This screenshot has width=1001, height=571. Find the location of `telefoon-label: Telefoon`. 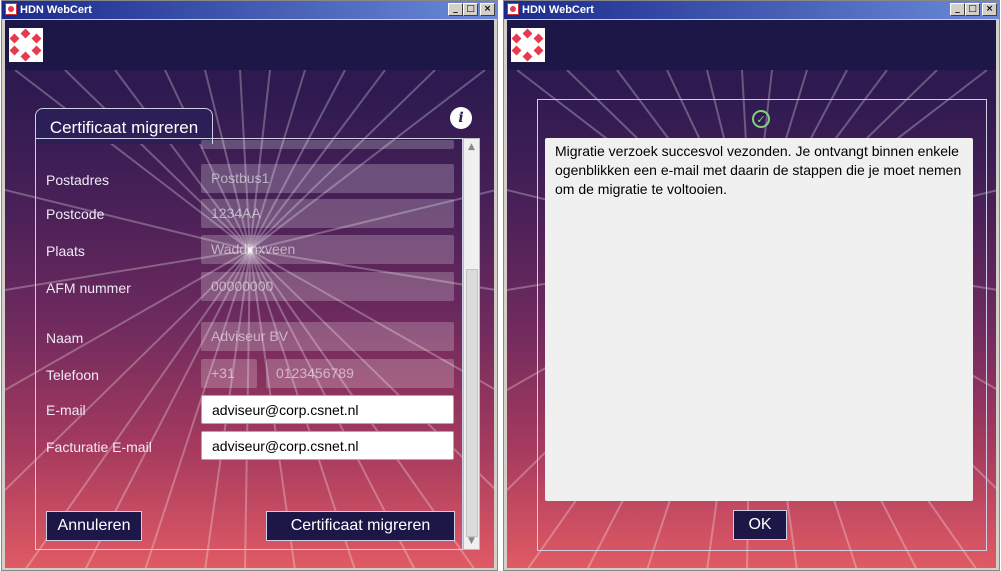

telefoon-label: Telefoon is located at coordinates (72, 375).